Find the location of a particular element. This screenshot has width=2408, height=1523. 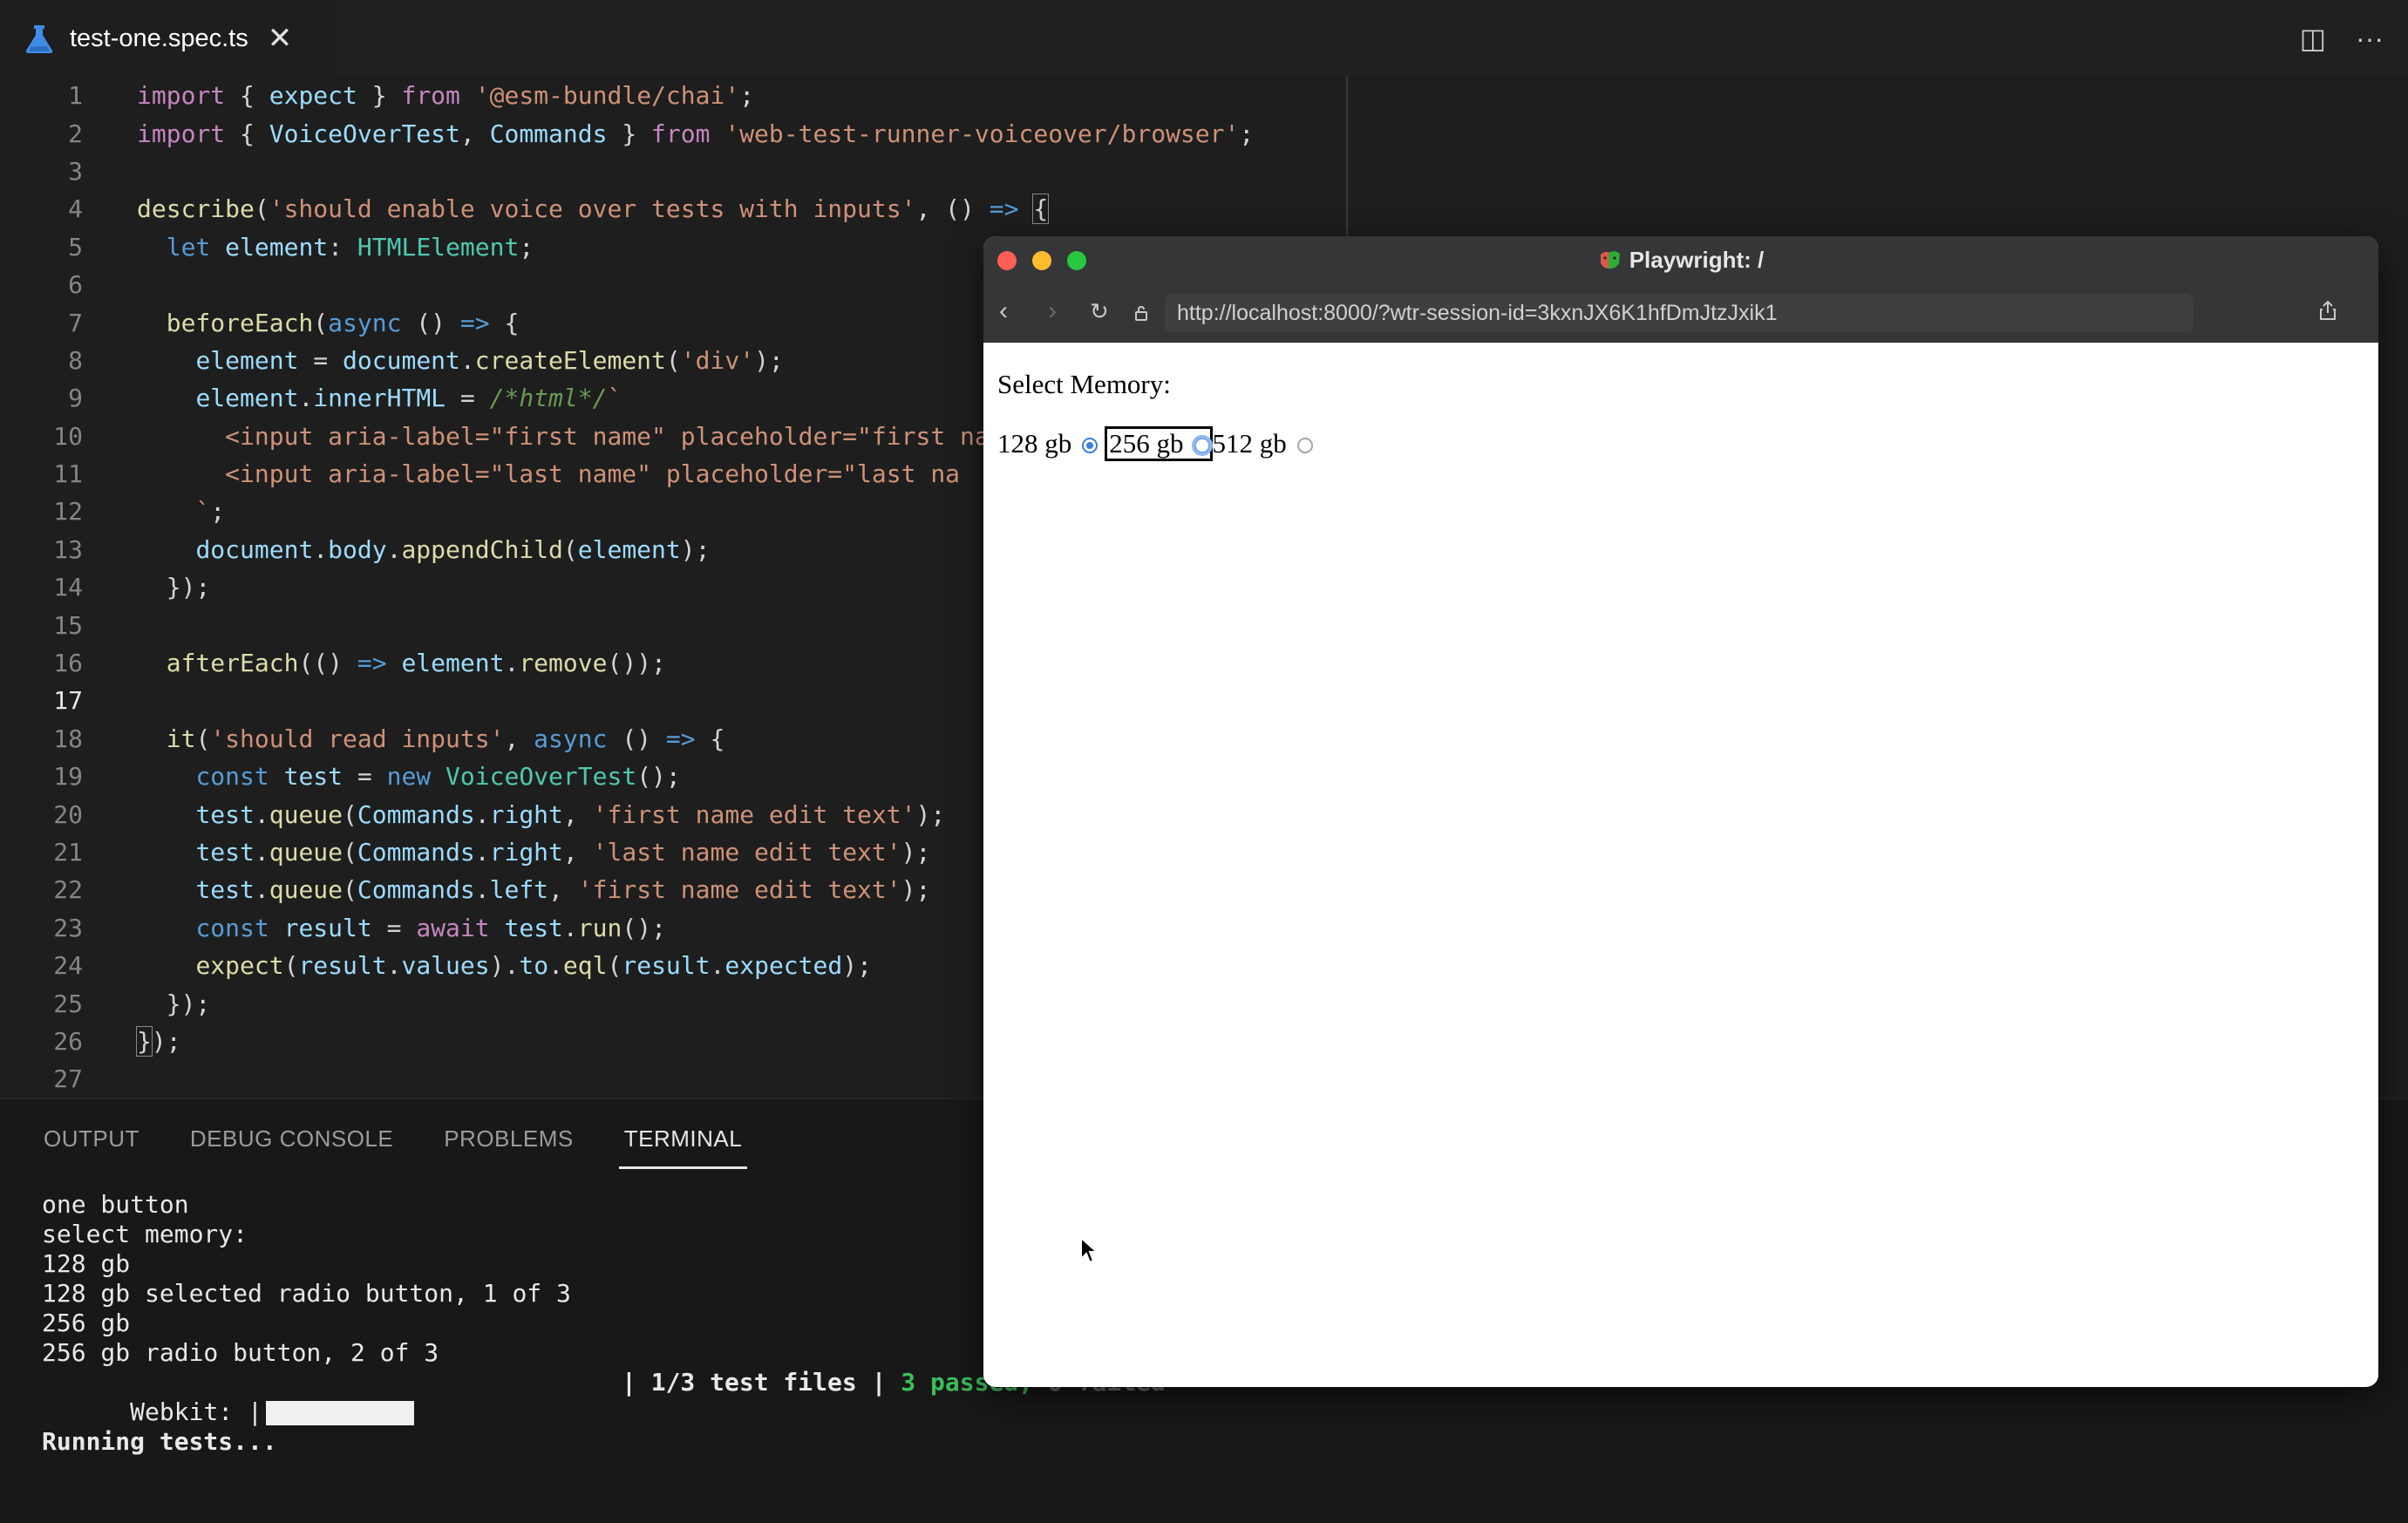

radio-label-128: 128 gb is located at coordinates (1034, 443).